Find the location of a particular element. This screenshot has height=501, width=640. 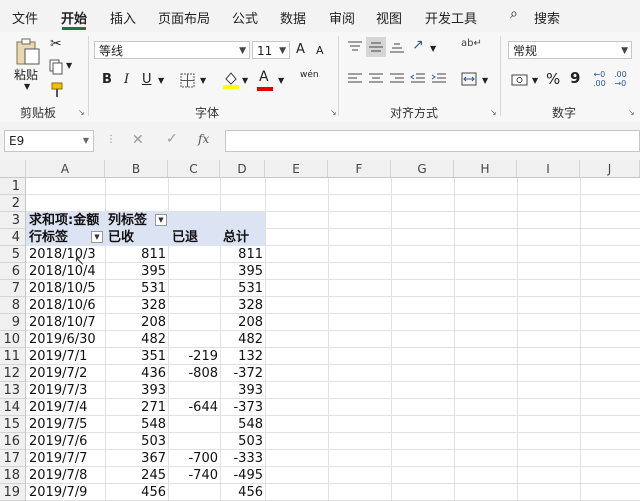

pivot-total-value: 548 is located at coordinates (241, 424).